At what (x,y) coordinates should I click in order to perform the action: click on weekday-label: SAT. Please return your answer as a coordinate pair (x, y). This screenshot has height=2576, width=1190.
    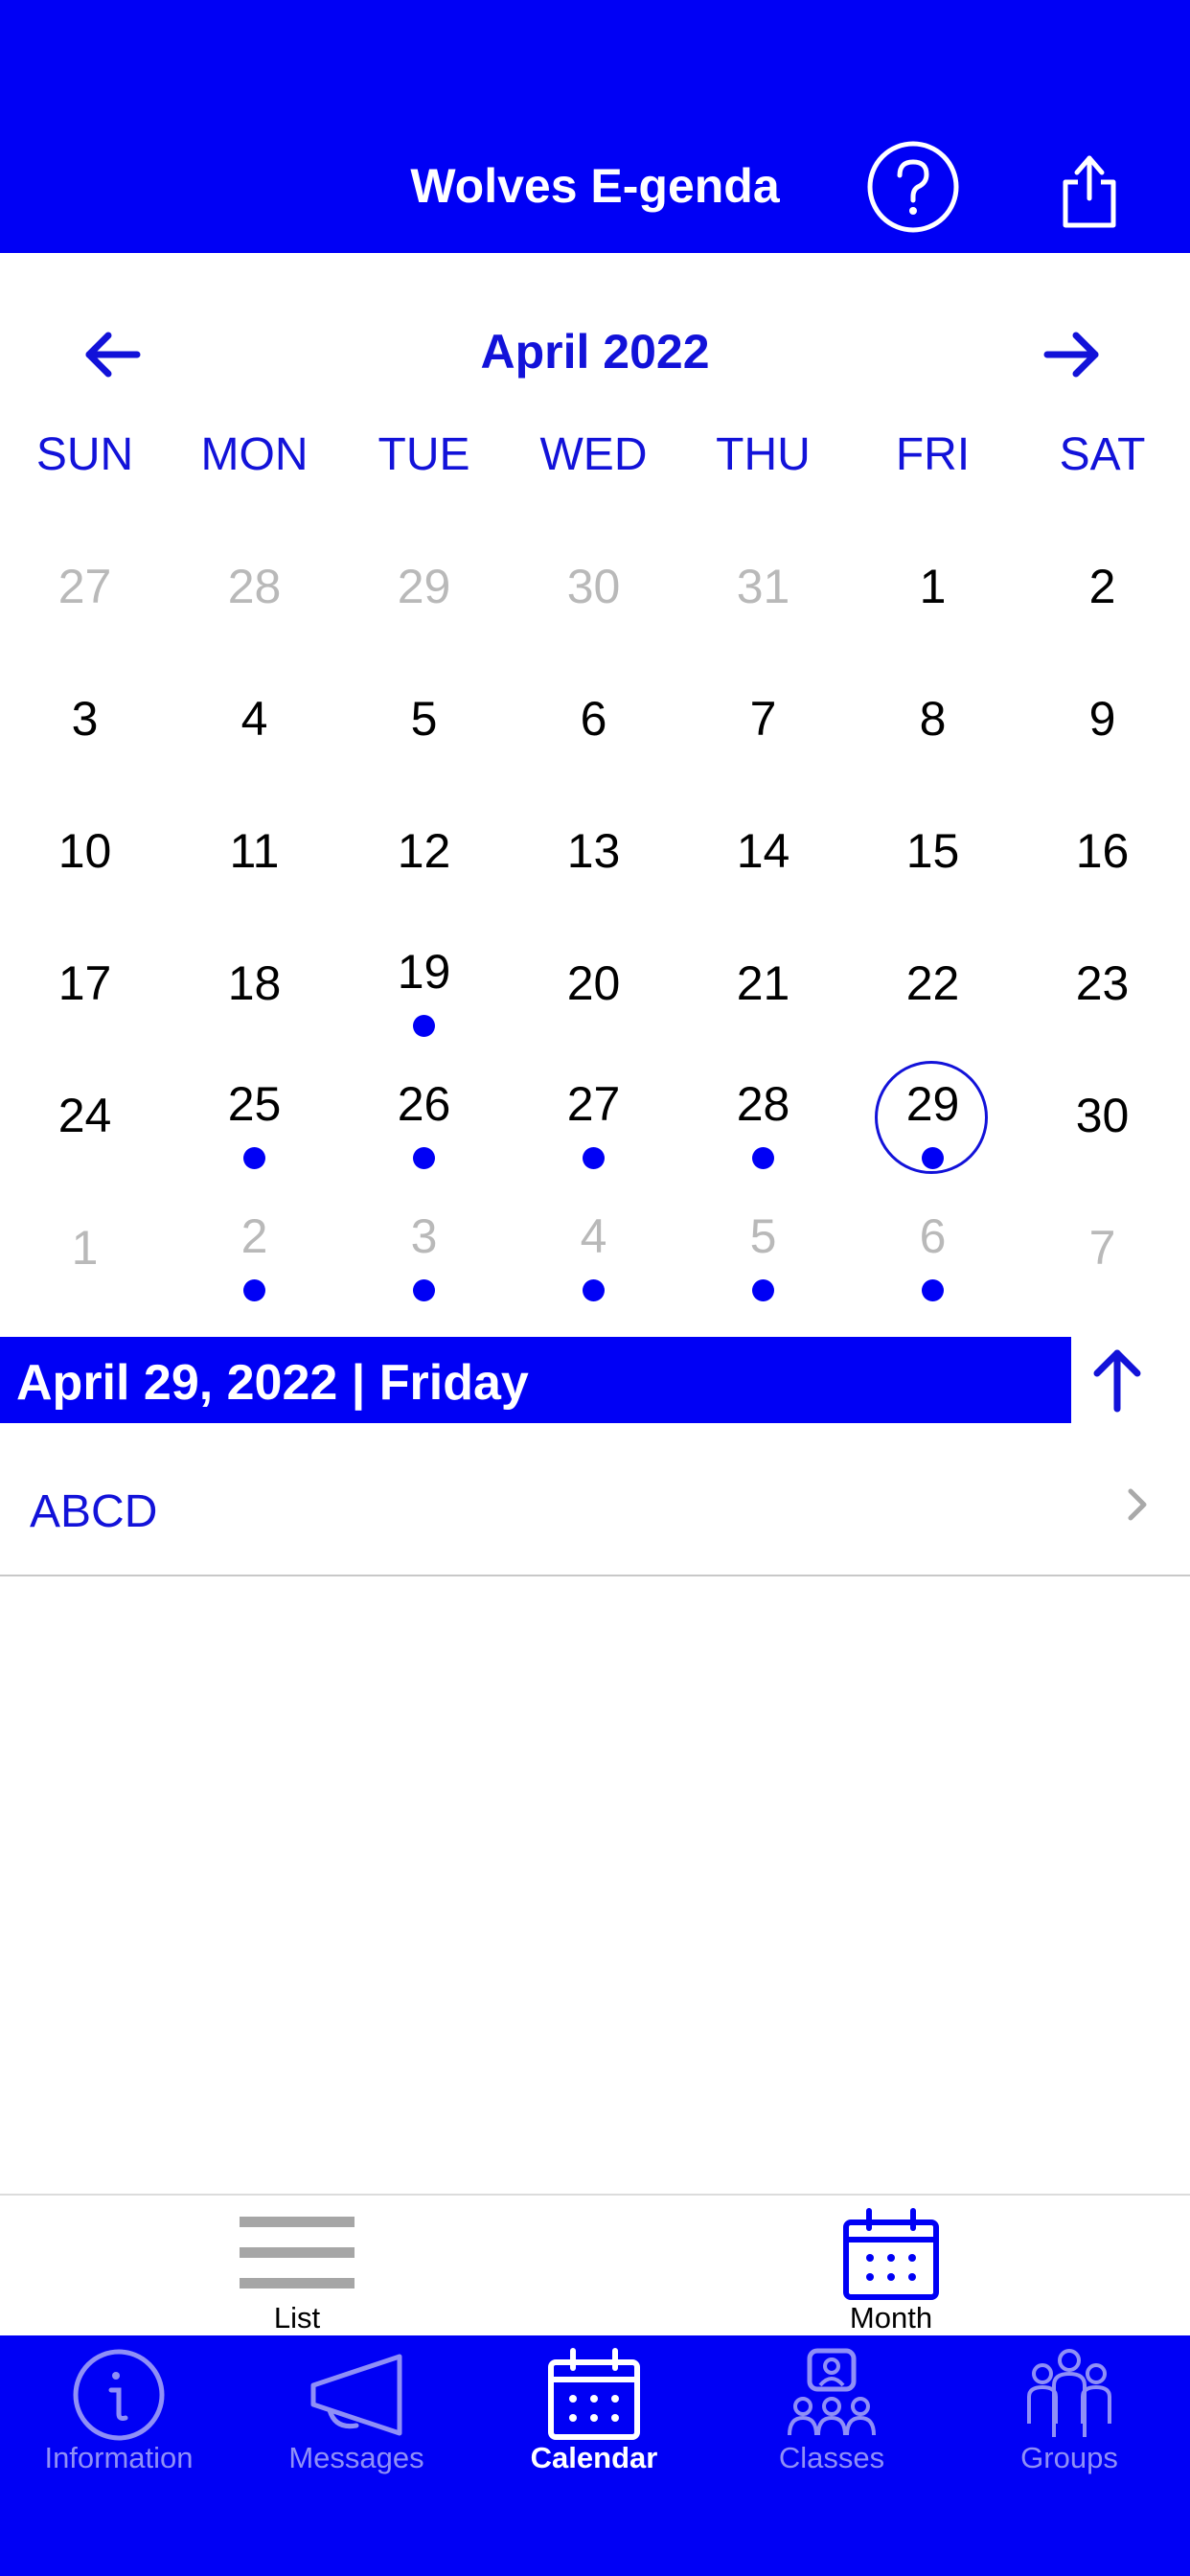
    Looking at the image, I should click on (1102, 454).